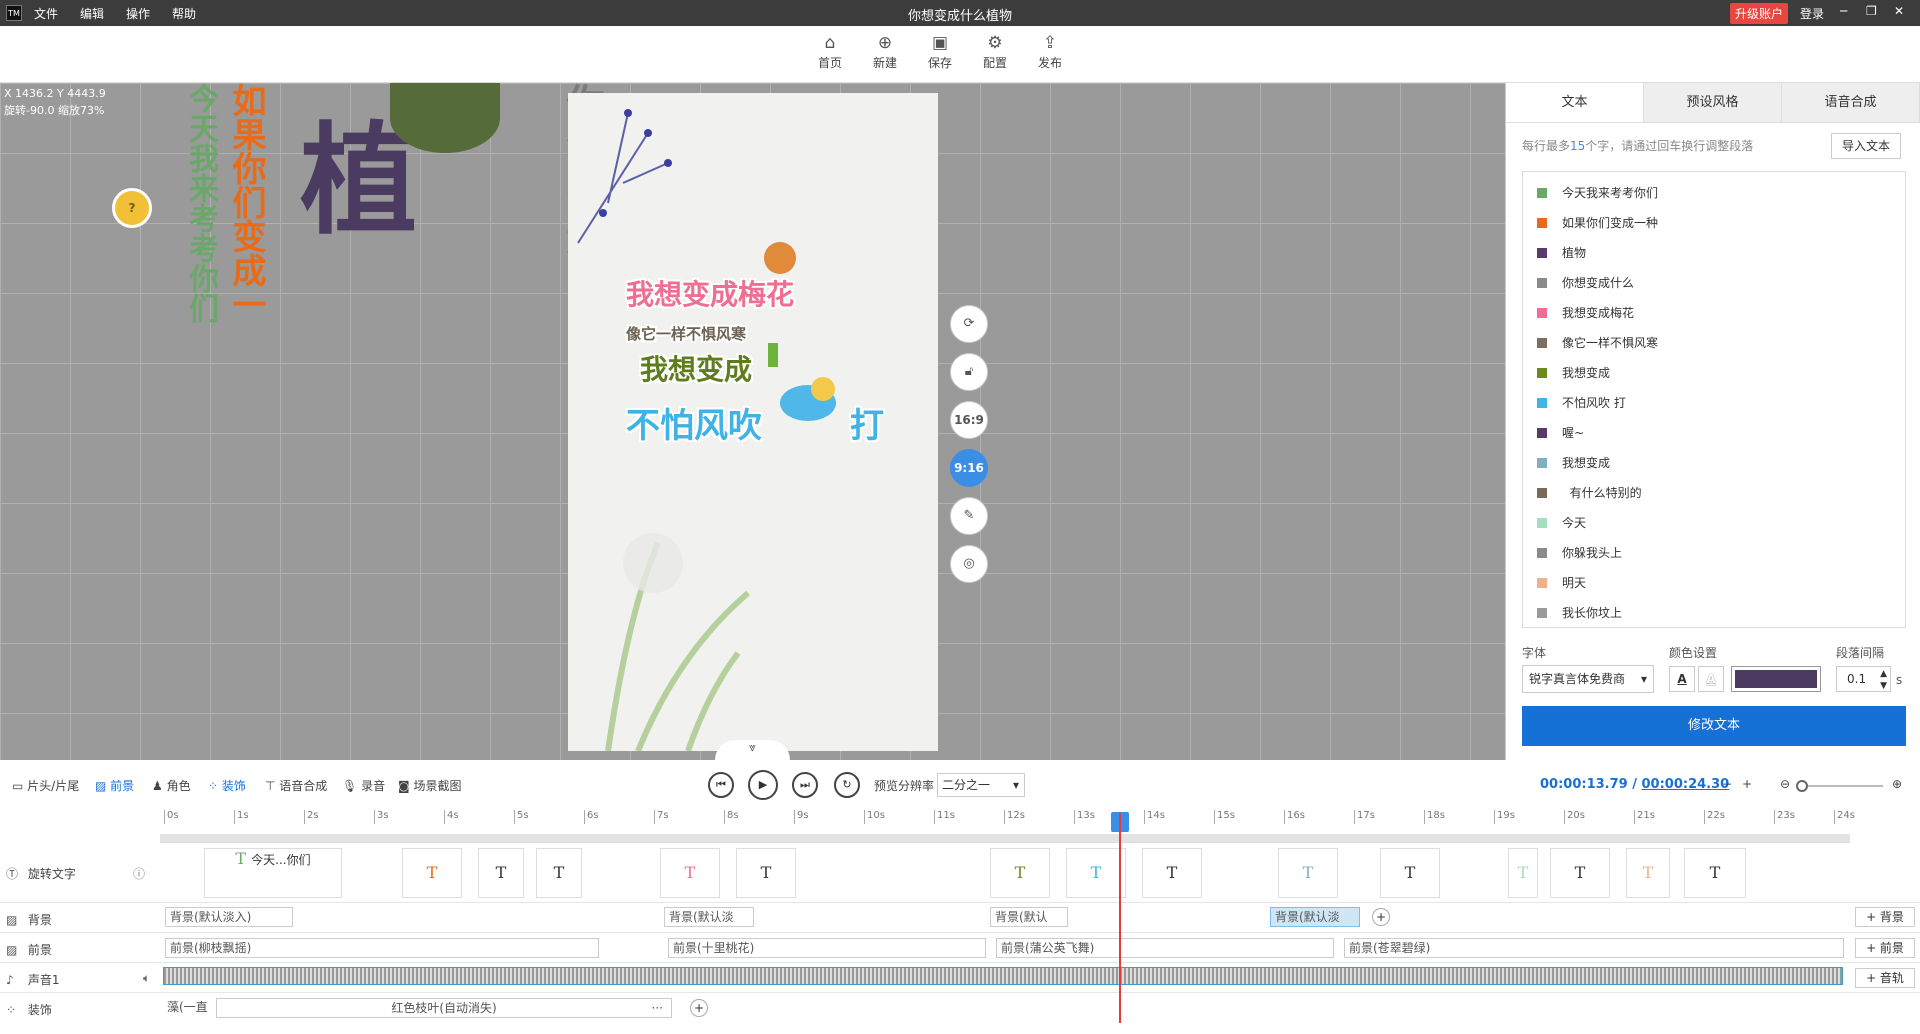 The image size is (1920, 1034). I want to click on add-foreground-button: + 前景, so click(1885, 948).